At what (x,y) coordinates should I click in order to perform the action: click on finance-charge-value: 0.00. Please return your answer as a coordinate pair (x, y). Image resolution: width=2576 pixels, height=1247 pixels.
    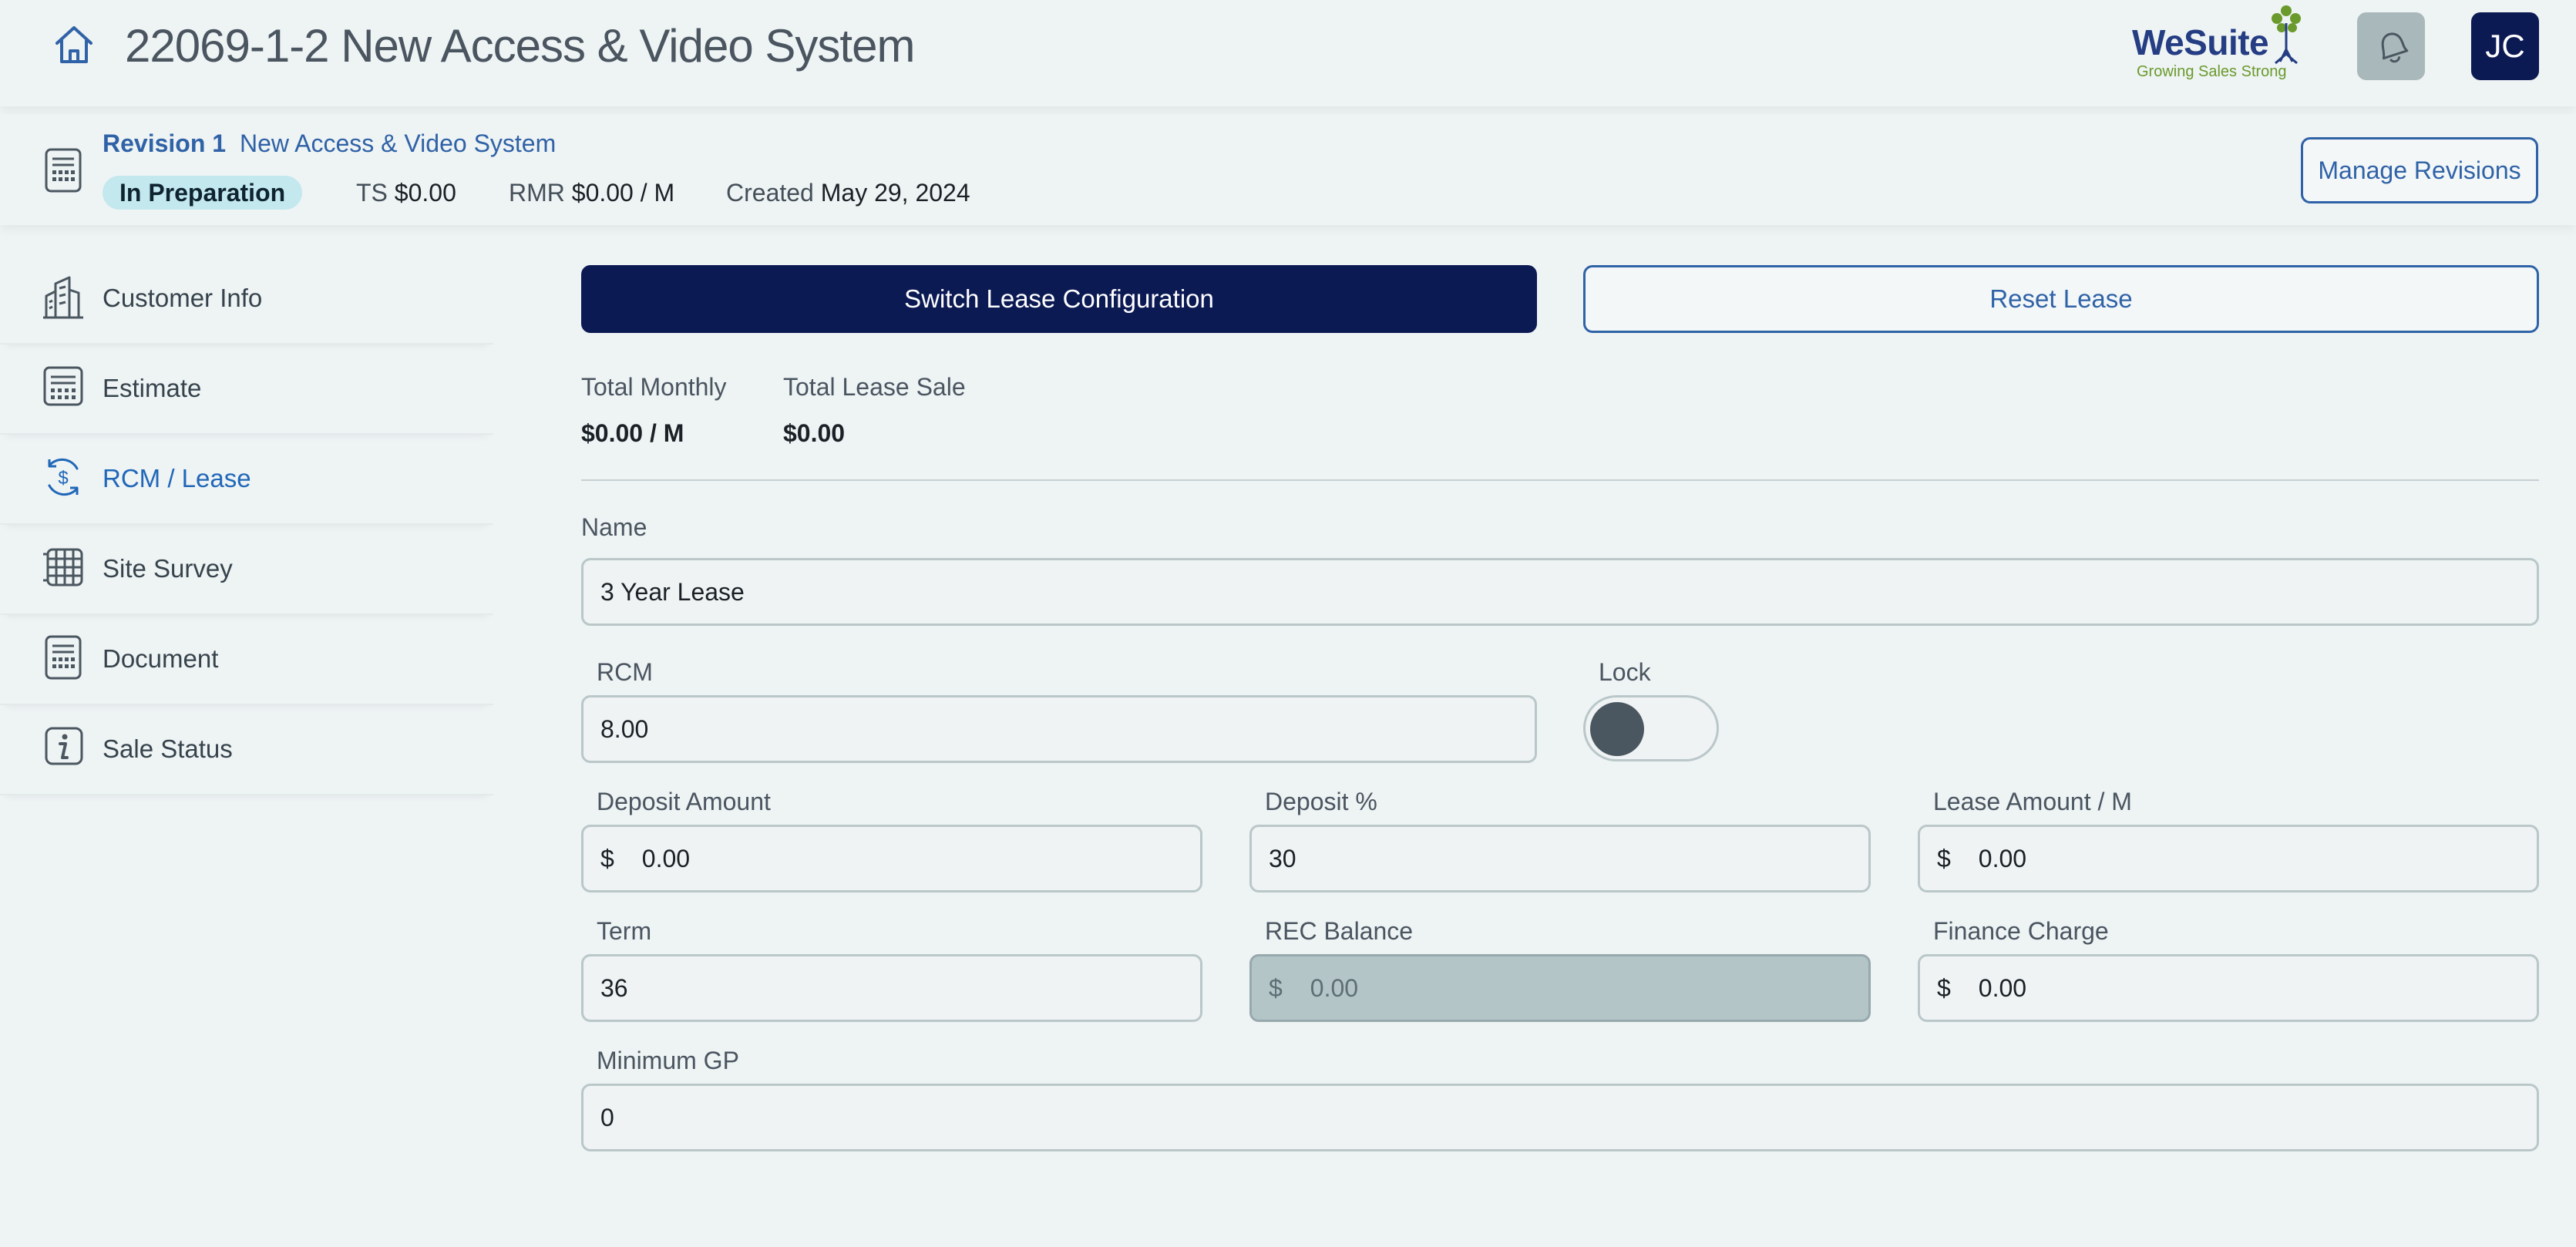
    Looking at the image, I should click on (2002, 987).